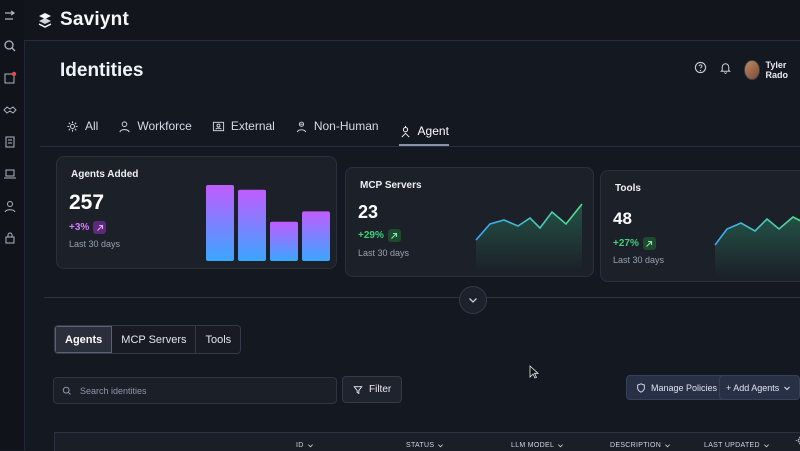  I want to click on manage-policies-button: Manage Policies, so click(677, 387).